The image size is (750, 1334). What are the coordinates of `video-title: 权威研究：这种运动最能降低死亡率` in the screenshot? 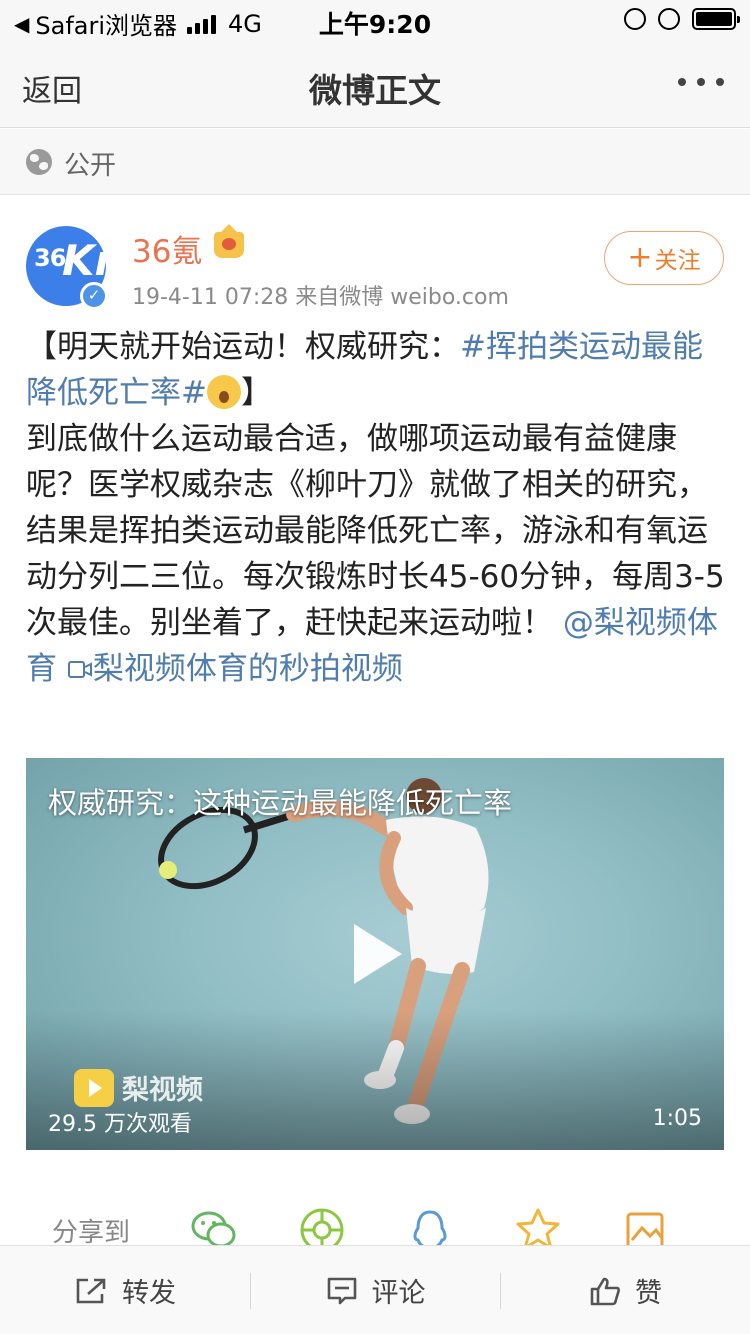 It's located at (280, 803).